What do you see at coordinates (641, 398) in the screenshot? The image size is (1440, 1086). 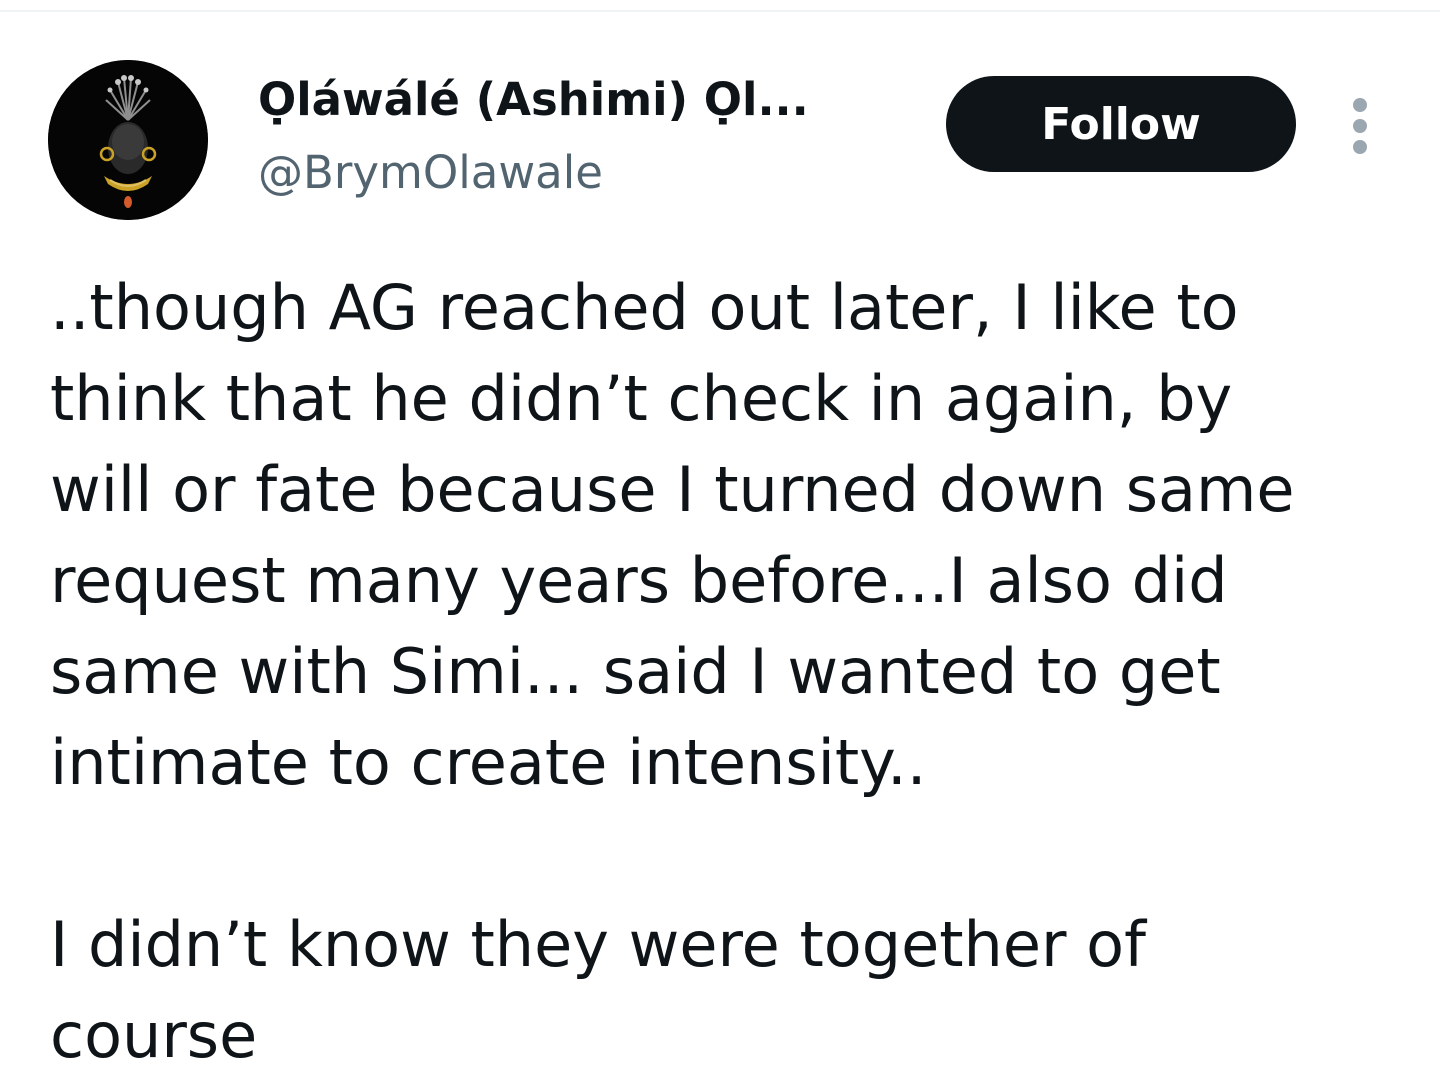 I see `tweet-line: think that he didn’t check in again, by` at bounding box center [641, 398].